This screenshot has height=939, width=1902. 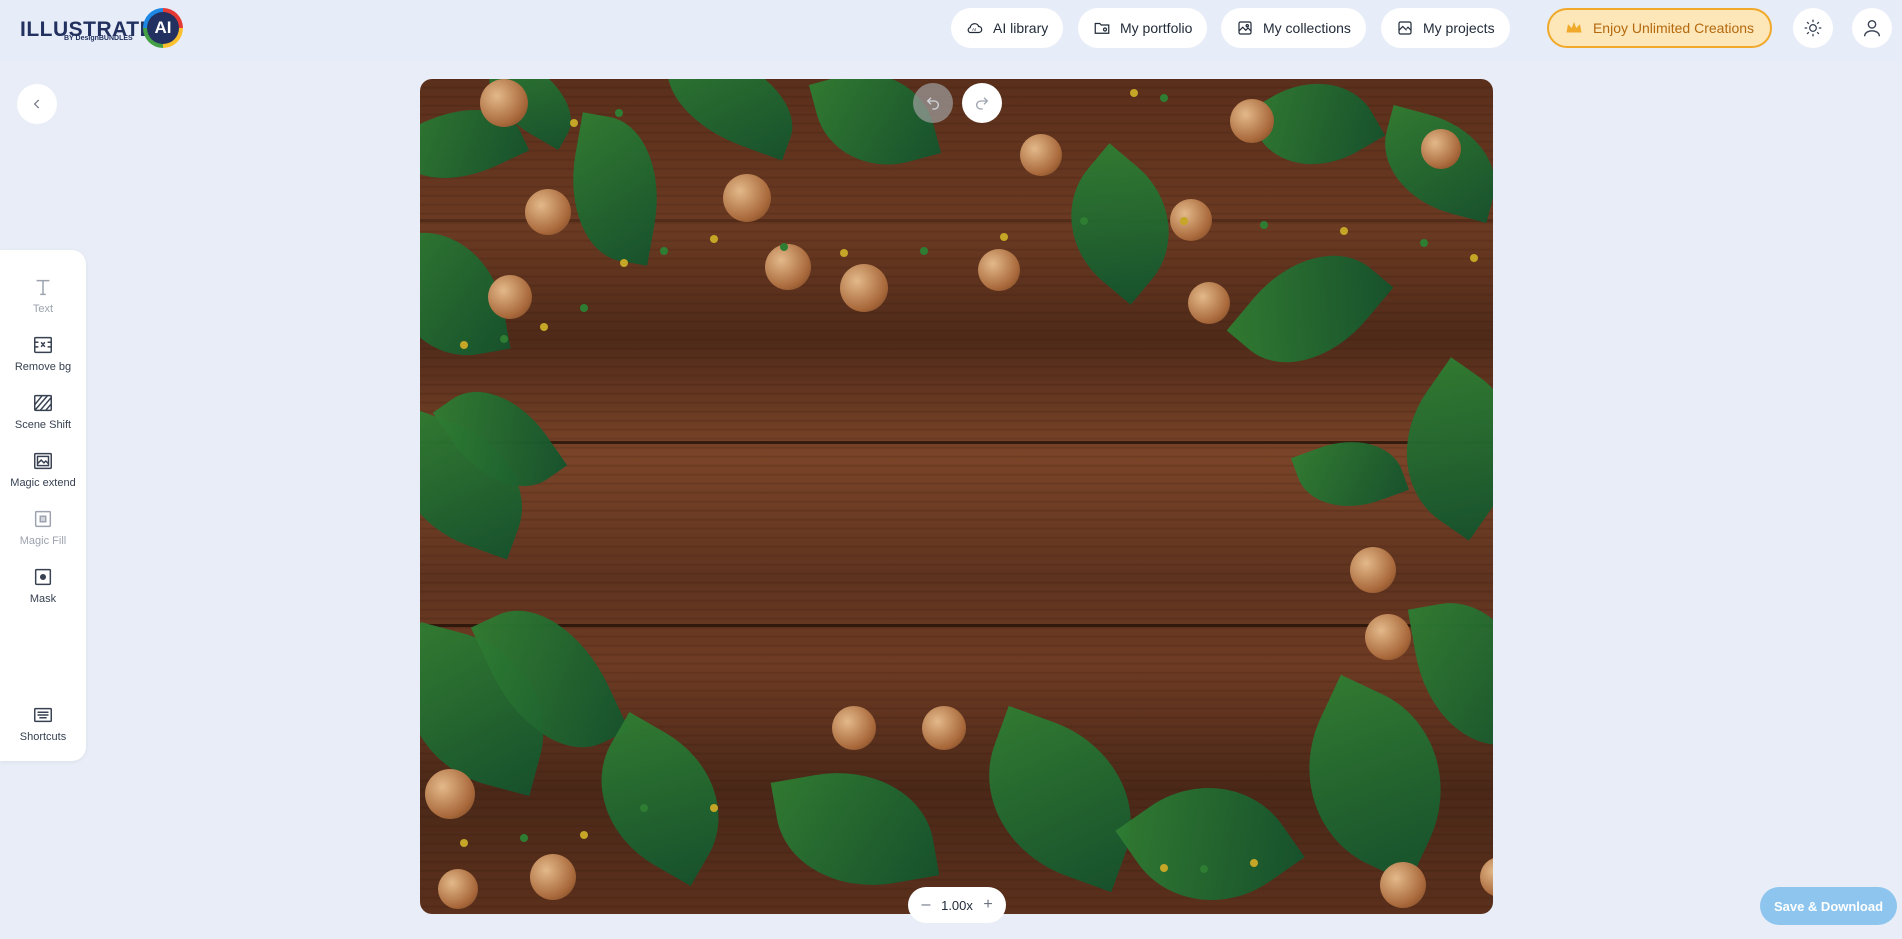 I want to click on nav-my-portfolio: My portfolio, so click(x=1143, y=28).